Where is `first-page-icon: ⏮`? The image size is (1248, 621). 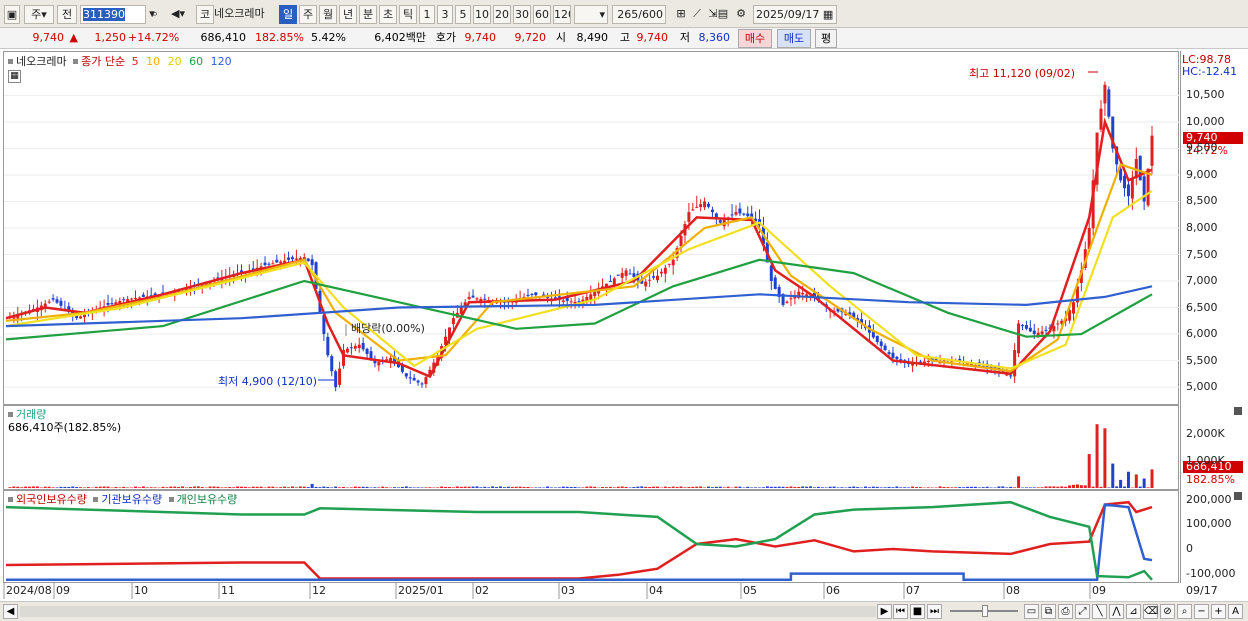 first-page-icon: ⏮ is located at coordinates (900, 611).